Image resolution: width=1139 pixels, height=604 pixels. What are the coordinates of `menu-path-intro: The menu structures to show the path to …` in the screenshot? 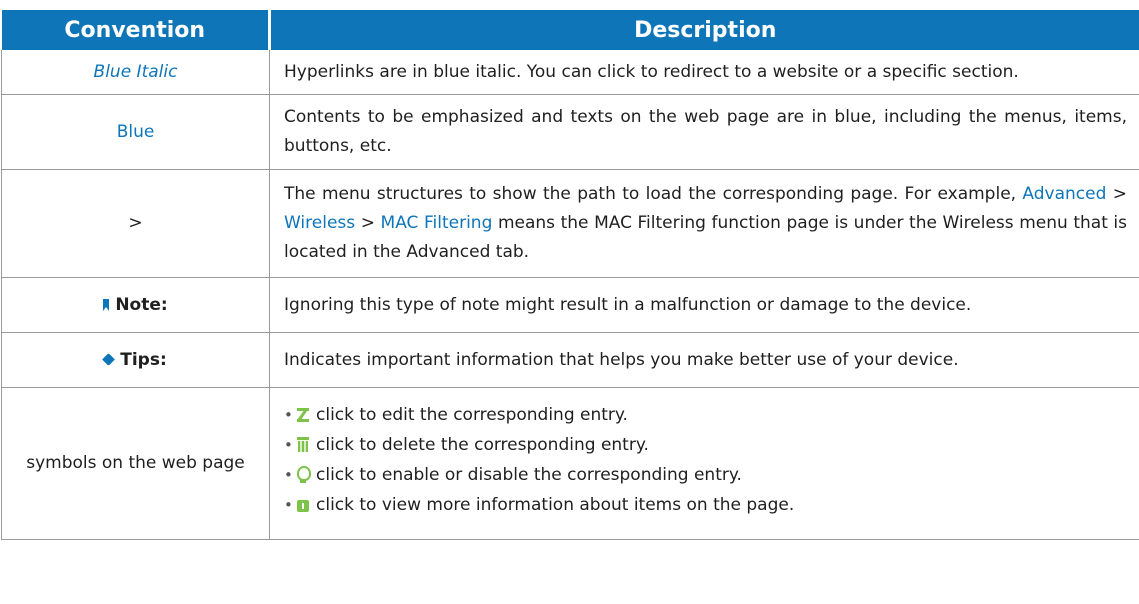 It's located at (650, 194).